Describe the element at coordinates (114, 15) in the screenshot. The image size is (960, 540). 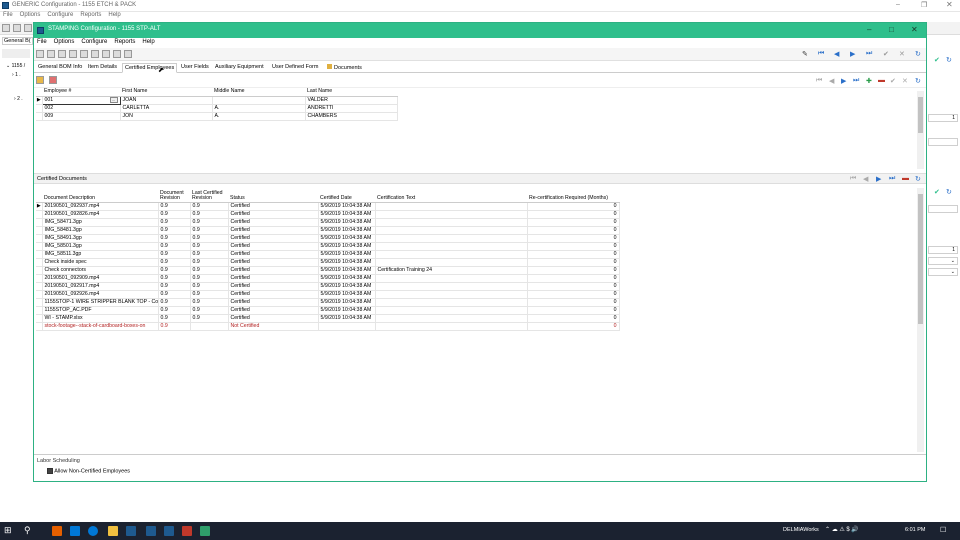
I see `bg-menu-help: Help` at that location.